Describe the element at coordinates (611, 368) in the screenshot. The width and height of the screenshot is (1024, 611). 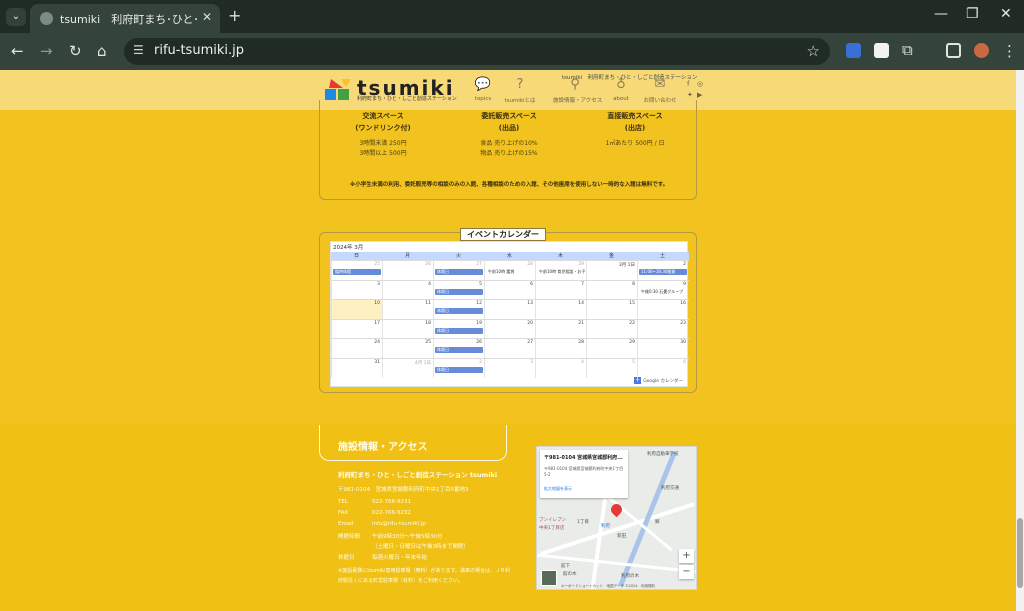
I see `calendar-day-cell: 5` at that location.